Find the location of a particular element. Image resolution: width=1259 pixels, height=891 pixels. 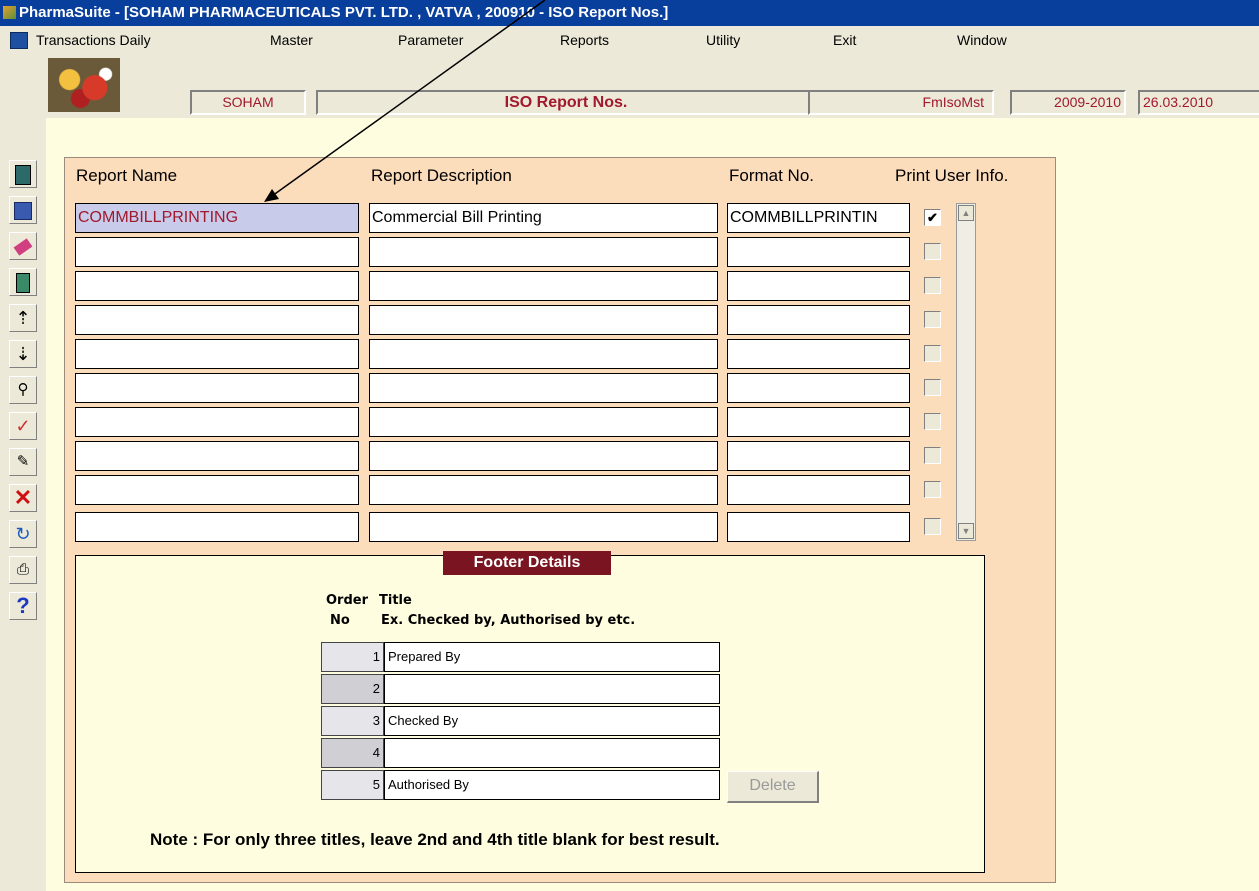

delete-button: Delete is located at coordinates (773, 787).